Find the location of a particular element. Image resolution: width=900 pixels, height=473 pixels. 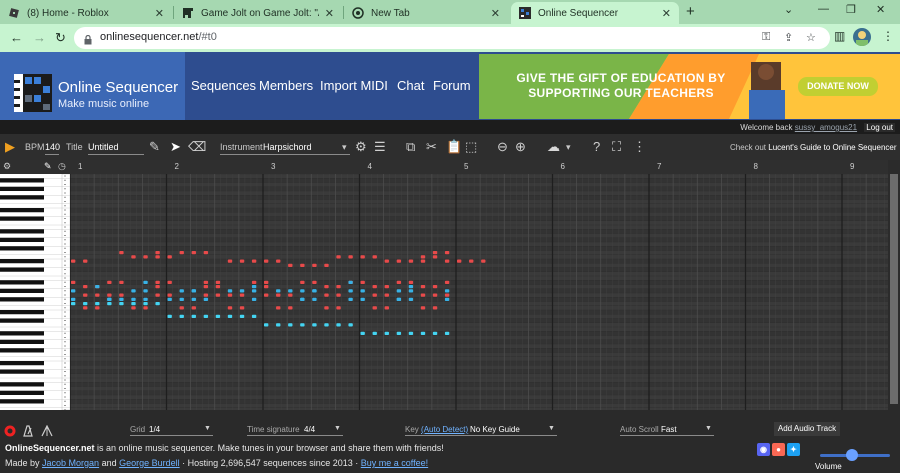

select-box-icon: ⬚ is located at coordinates (471, 147).